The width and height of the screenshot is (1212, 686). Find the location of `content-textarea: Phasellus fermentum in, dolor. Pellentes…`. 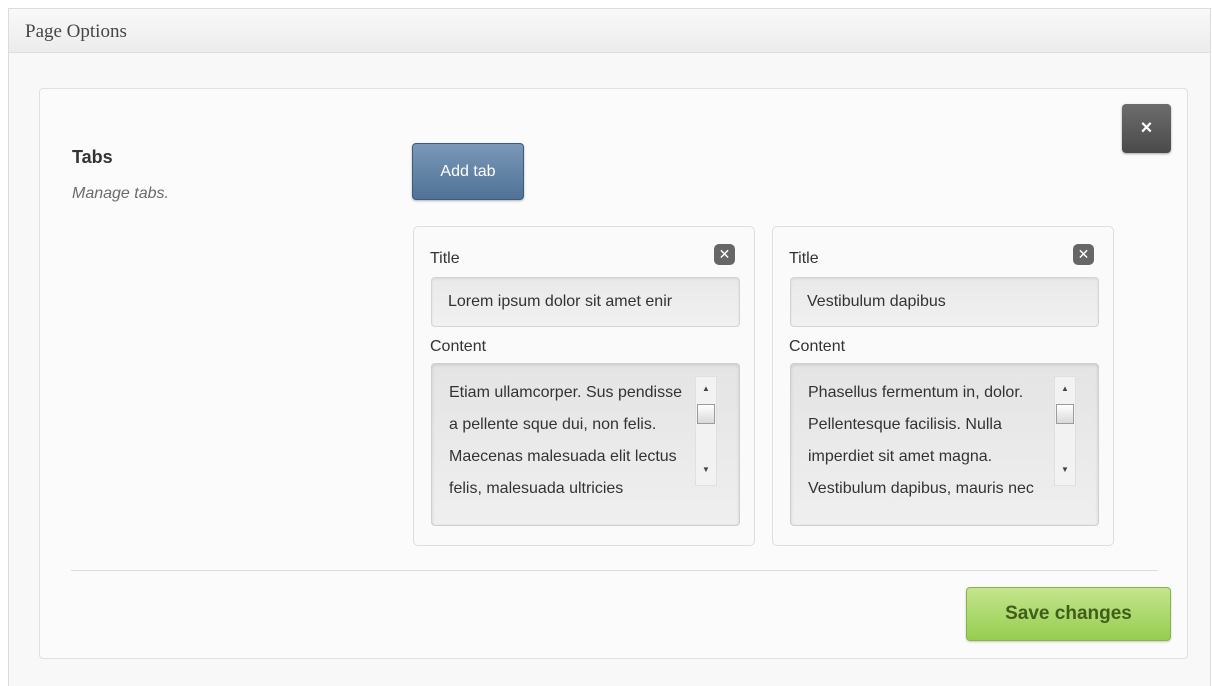

content-textarea: Phasellus fermentum in, dolor. Pellentes… is located at coordinates (944, 444).